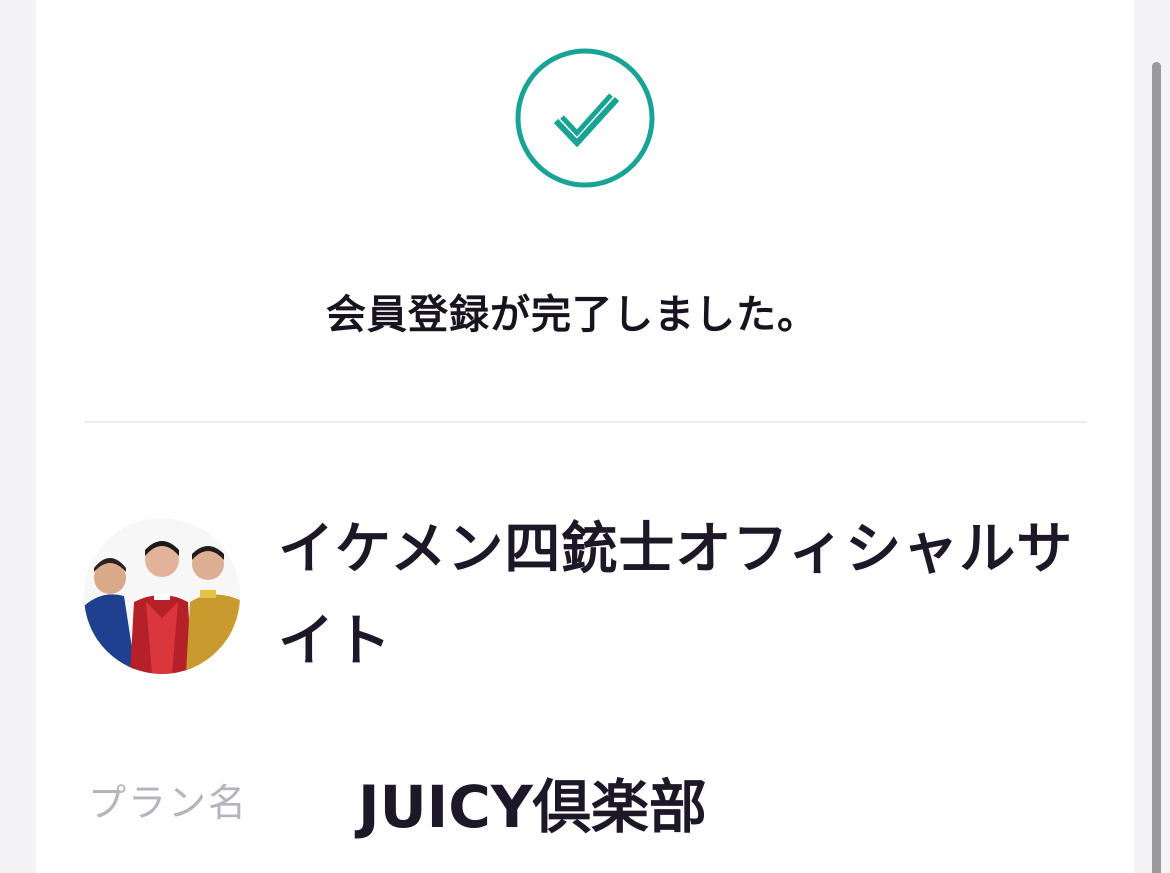 The image size is (1170, 873). What do you see at coordinates (1156, 467) in the screenshot?
I see `vertical-scrollbar` at bounding box center [1156, 467].